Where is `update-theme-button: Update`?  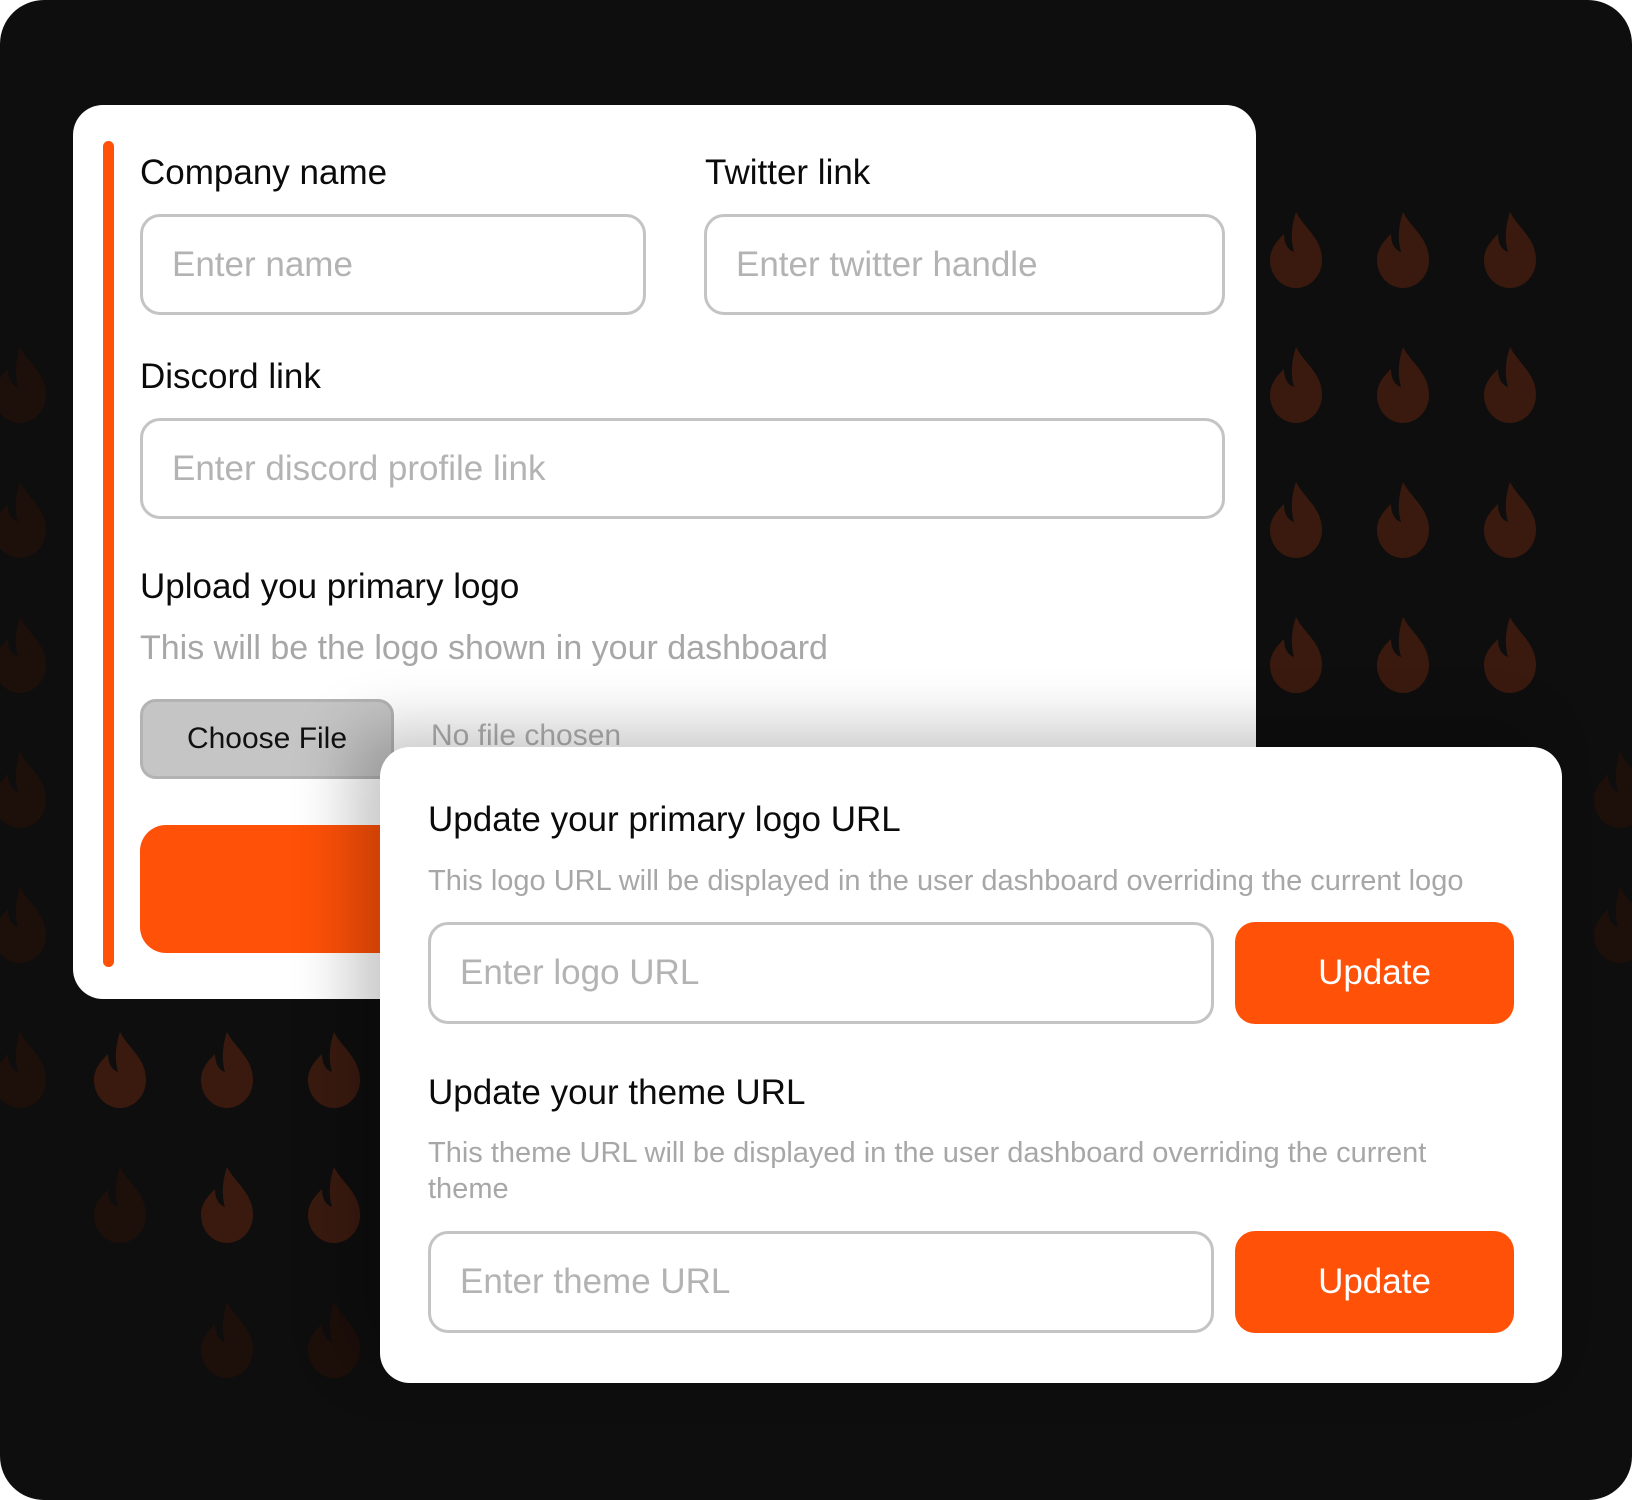
update-theme-button: Update is located at coordinates (1374, 1282).